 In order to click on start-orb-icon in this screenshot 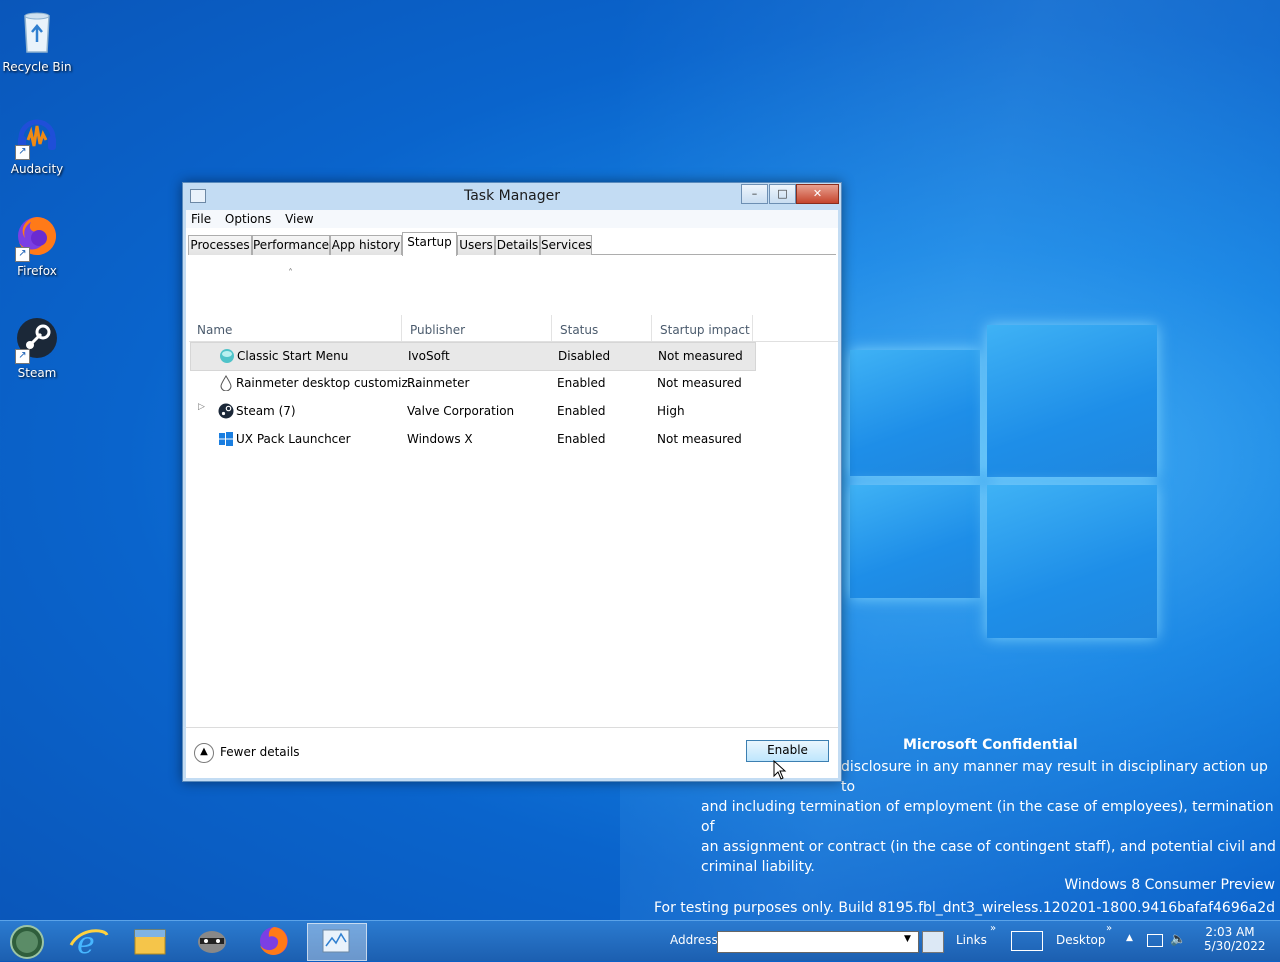, I will do `click(26, 941)`.